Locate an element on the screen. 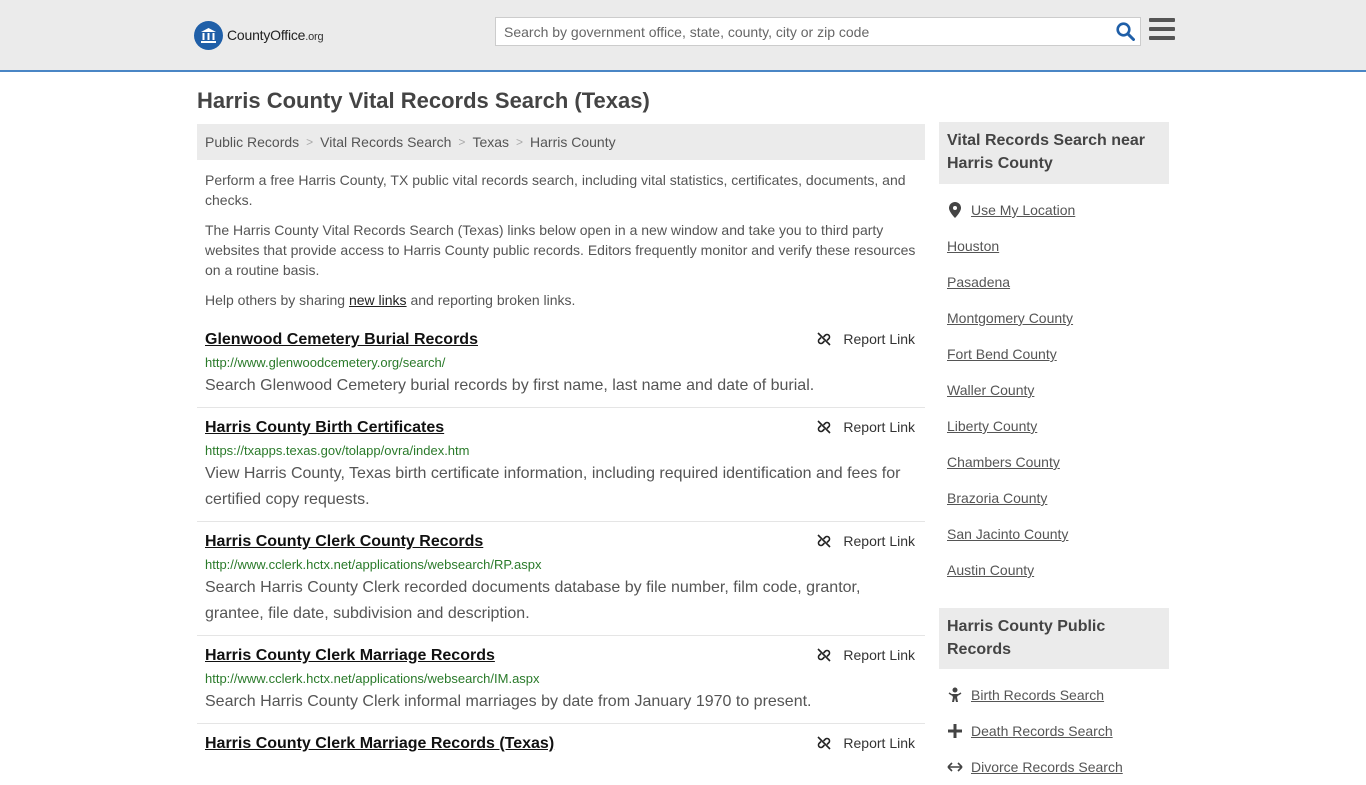  record-title-link: Harris County Birth Certificates is located at coordinates (324, 428).